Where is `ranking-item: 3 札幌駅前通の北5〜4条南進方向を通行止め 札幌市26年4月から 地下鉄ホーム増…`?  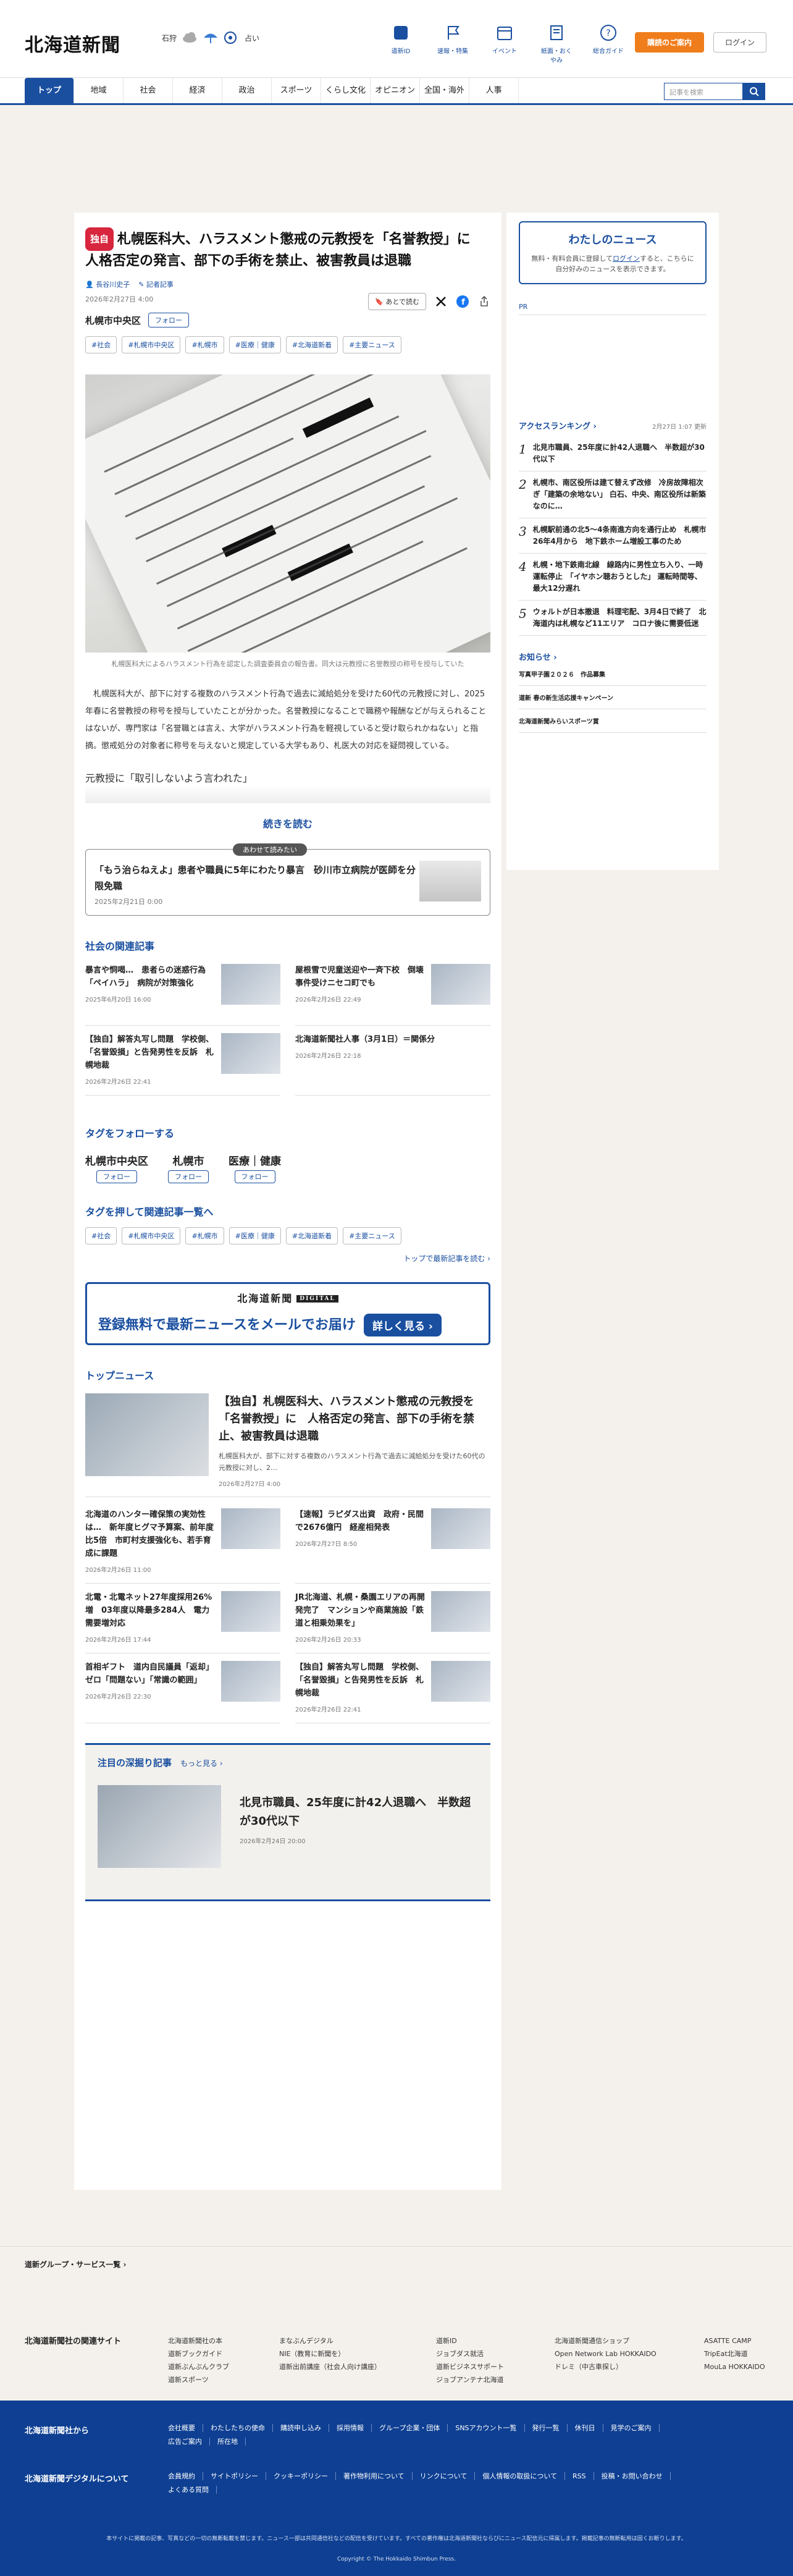 ranking-item: 3 札幌駅前通の北5〜4条南進方向を通行止め 札幌市26年4月から 地下鉄ホーム増… is located at coordinates (613, 536).